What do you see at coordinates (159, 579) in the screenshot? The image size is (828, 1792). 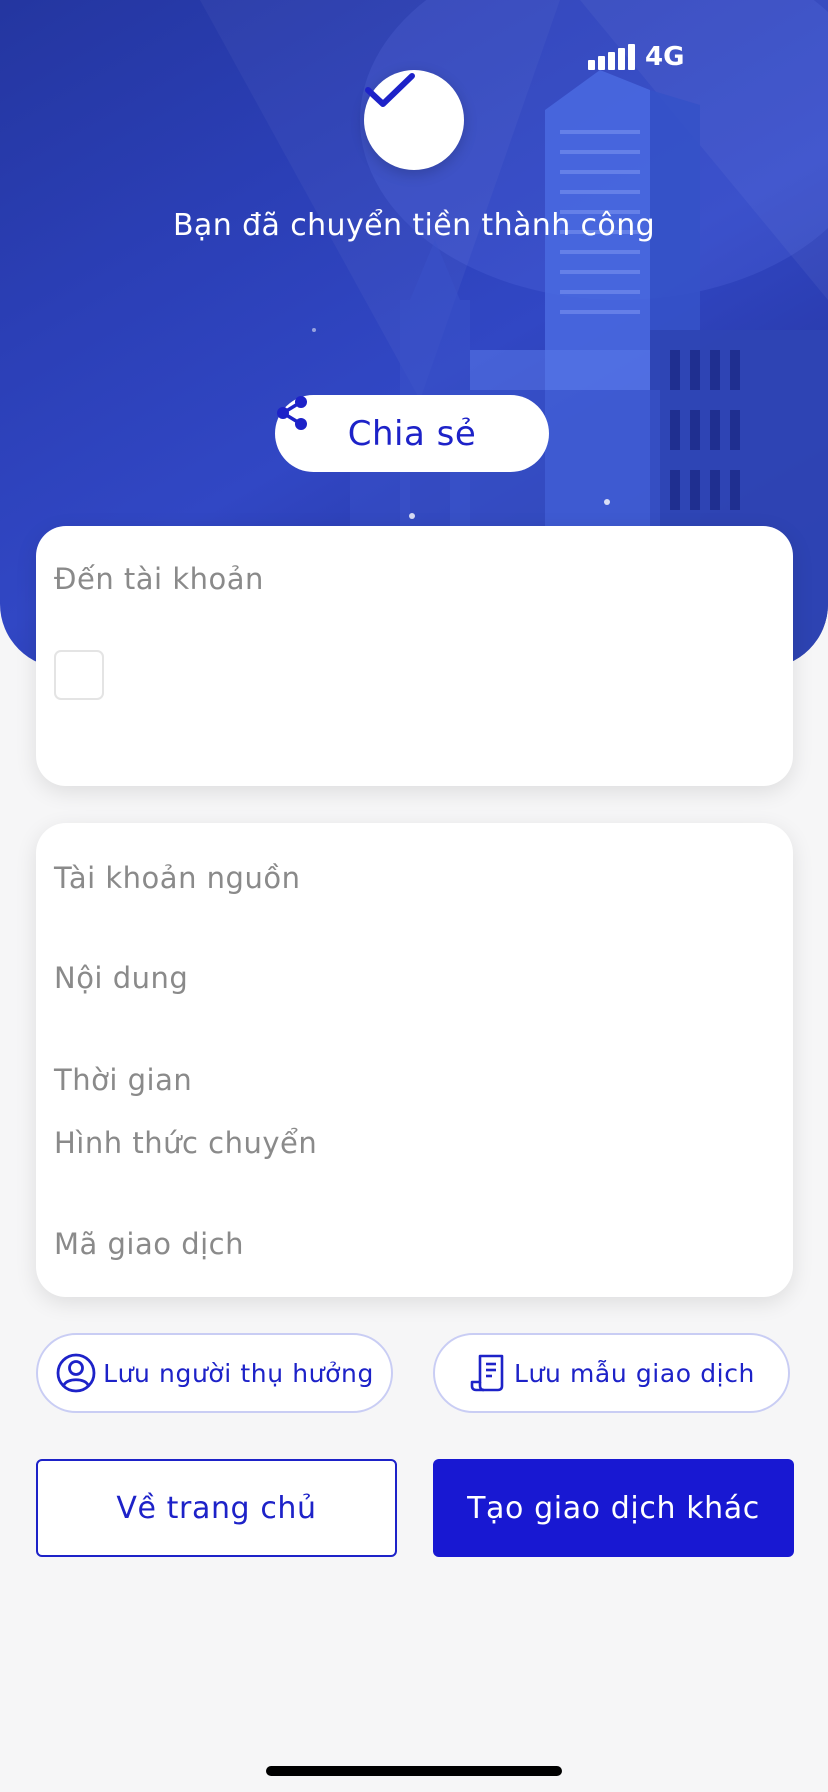 I see `to-account-label: Đến tài khoản` at bounding box center [159, 579].